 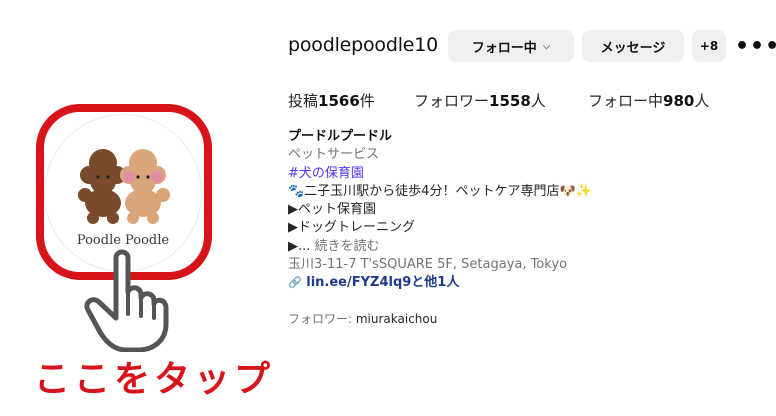 What do you see at coordinates (154, 379) in the screenshot?
I see `tap-here-caption: ここをタップ` at bounding box center [154, 379].